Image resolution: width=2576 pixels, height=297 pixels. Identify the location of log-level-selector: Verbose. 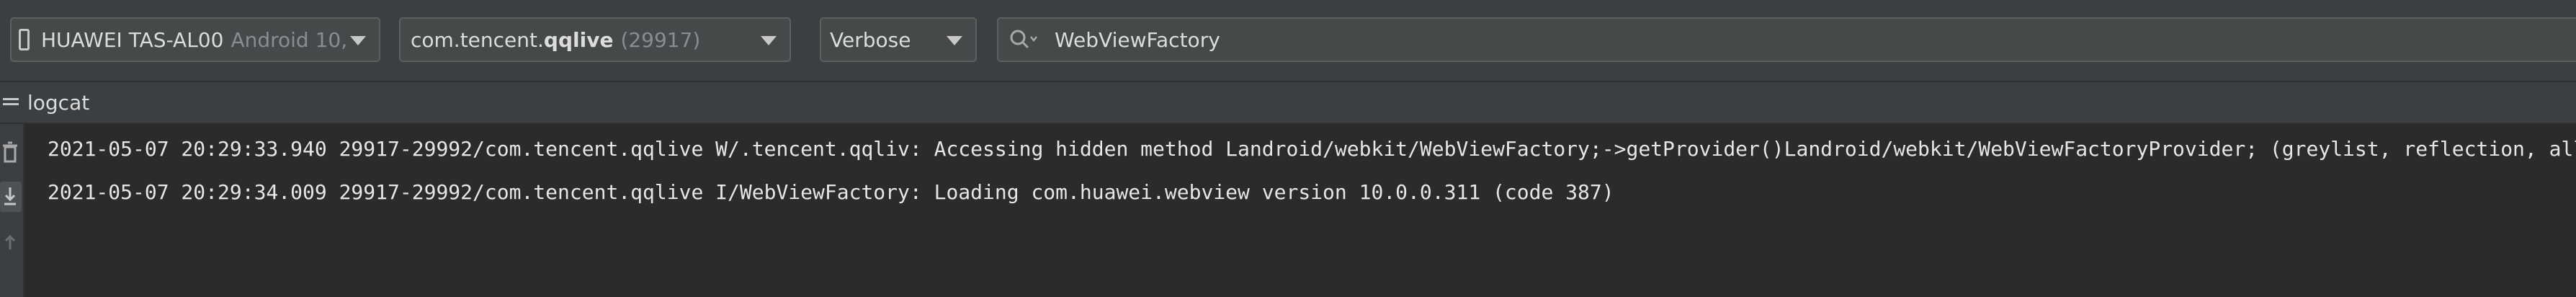
(898, 39).